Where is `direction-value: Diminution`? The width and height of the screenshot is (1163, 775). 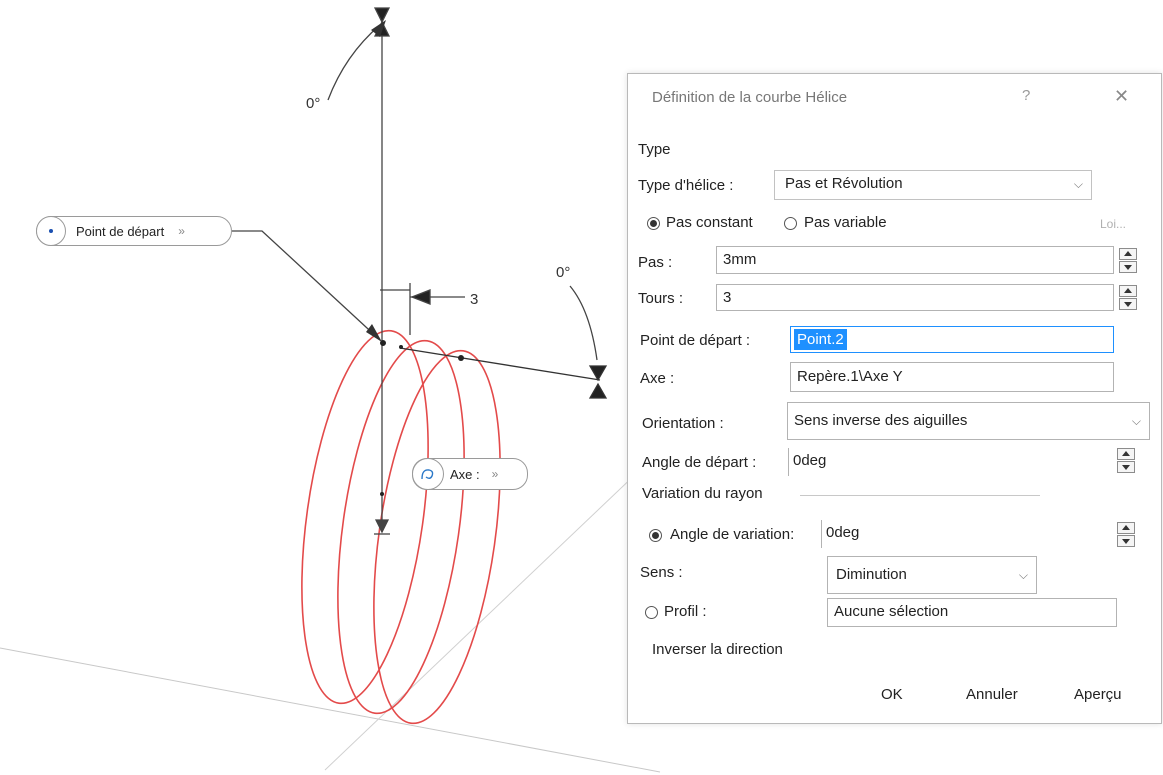
direction-value: Diminution is located at coordinates (871, 574).